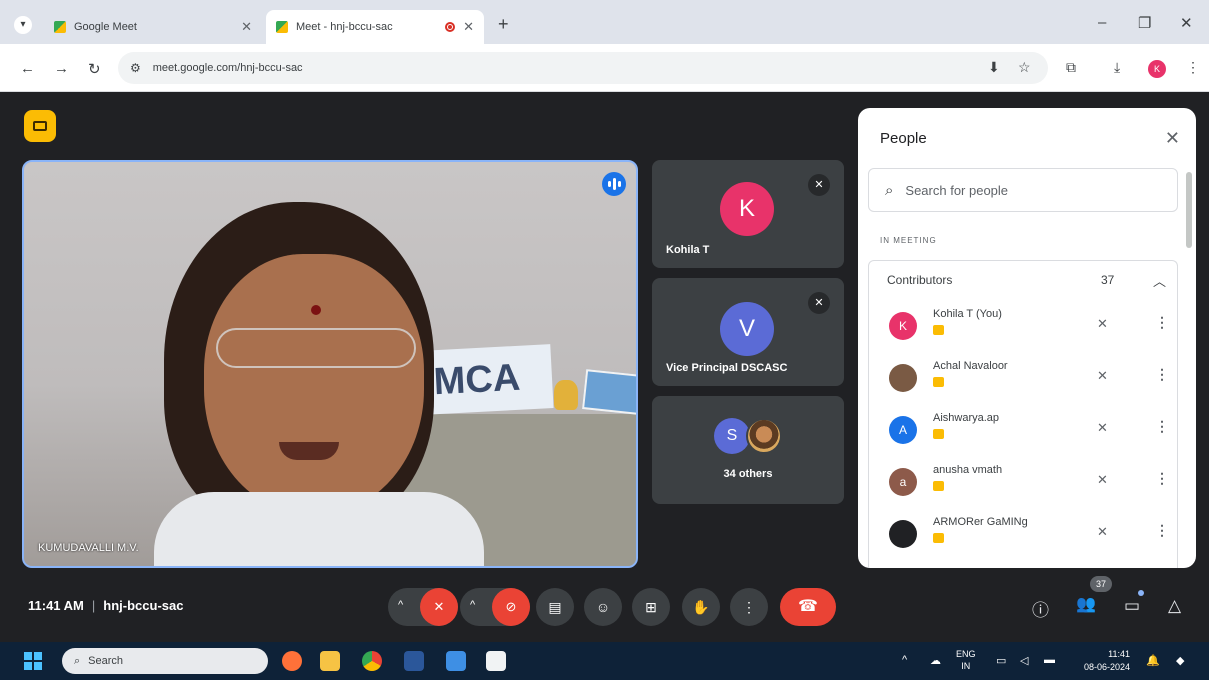 This screenshot has width=1209, height=680. I want to click on extensions-icon: ⧉, so click(1071, 67).